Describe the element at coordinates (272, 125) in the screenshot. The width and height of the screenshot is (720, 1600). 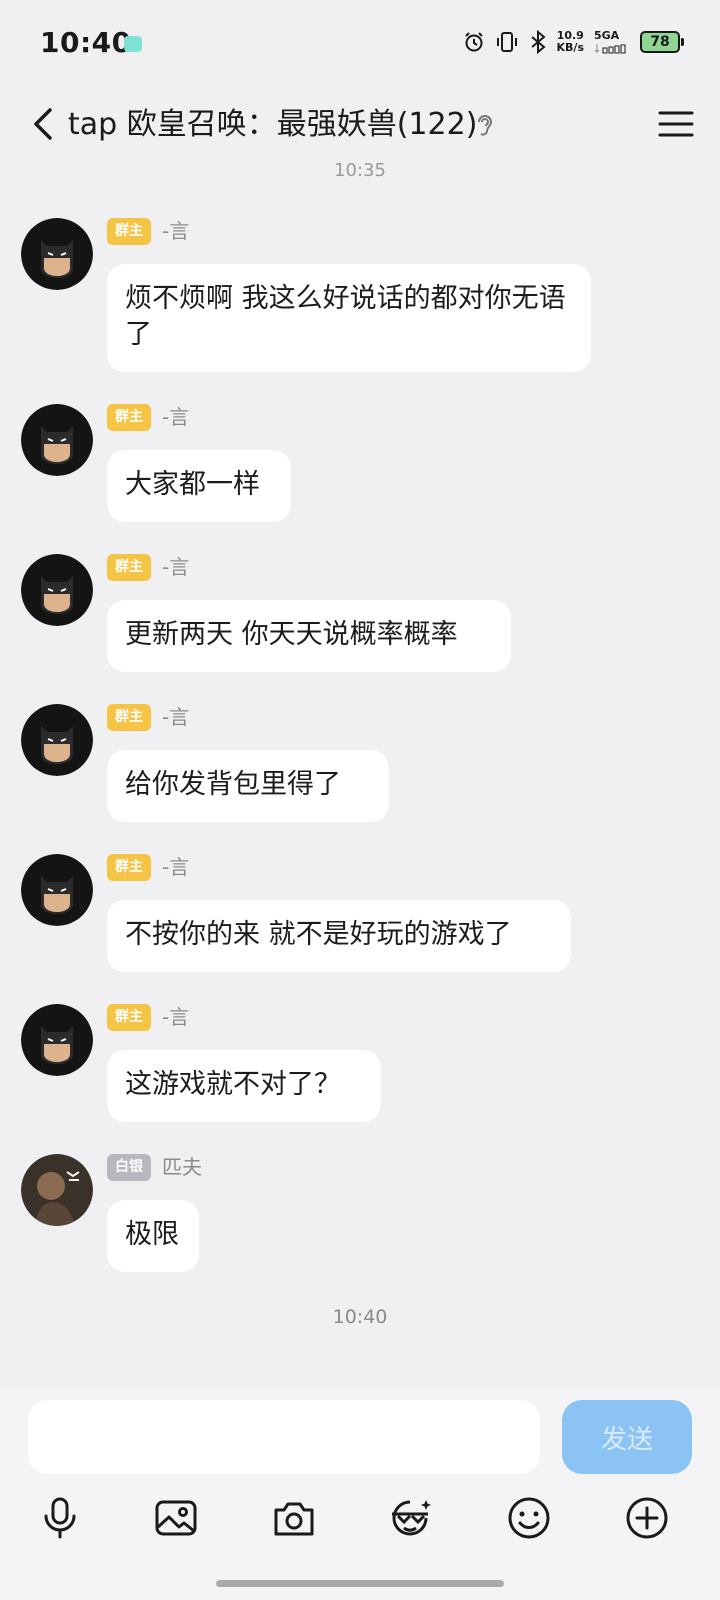
I see `chat-title: tap 欧皇召唤：最强妖兽(122)` at that location.